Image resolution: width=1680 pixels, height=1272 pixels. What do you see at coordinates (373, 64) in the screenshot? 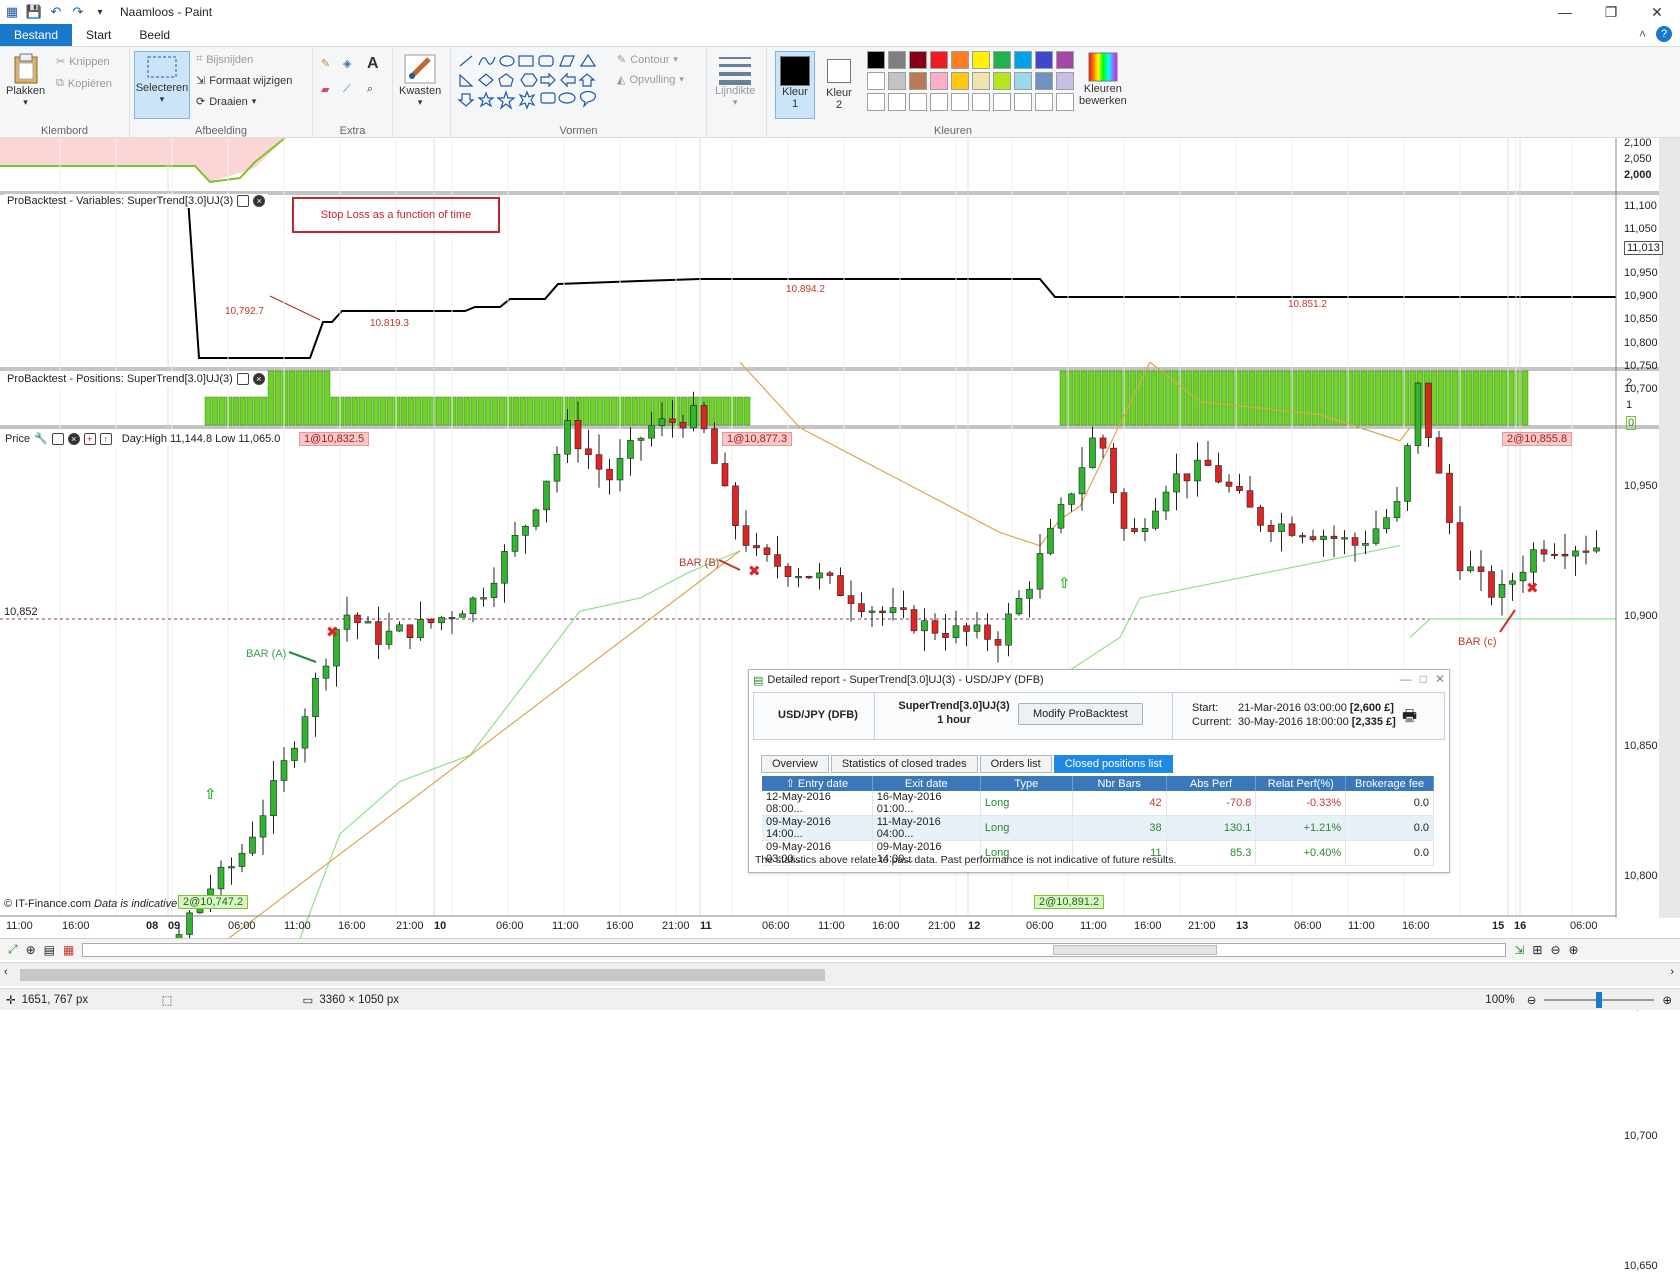
I see `text-tool-icon: A` at bounding box center [373, 64].